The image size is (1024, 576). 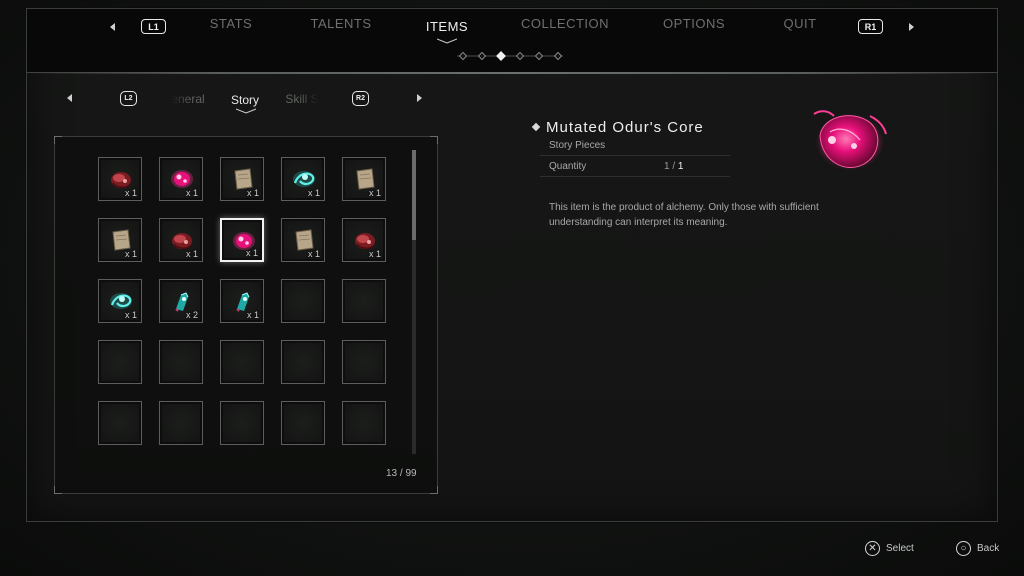 What do you see at coordinates (187, 99) in the screenshot?
I see `subtab-general: eneral` at bounding box center [187, 99].